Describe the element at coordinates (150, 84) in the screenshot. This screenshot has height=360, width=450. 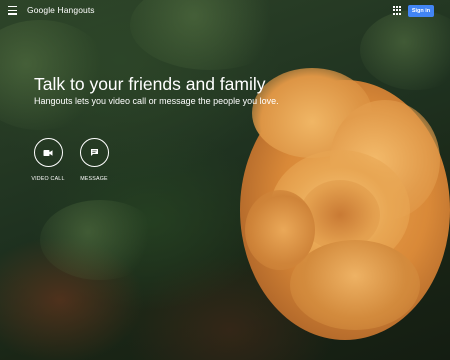
I see `hero-title: Talk to your friends and family` at that location.